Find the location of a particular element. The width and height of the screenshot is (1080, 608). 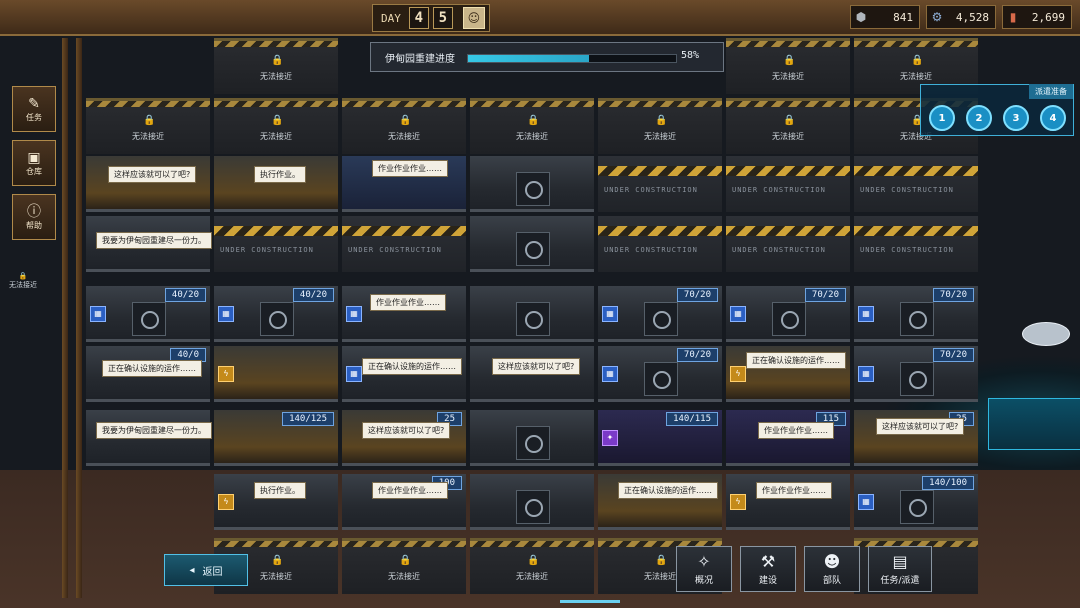

squad-button: ☻ 部队 is located at coordinates (832, 569).